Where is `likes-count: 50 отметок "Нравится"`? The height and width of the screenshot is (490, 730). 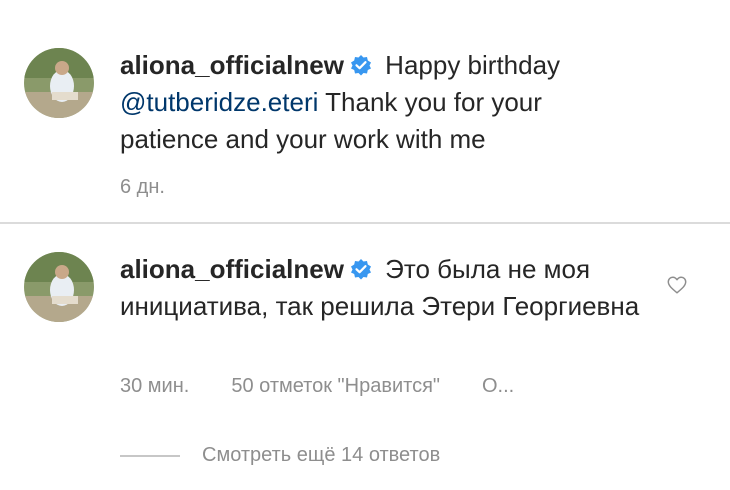 likes-count: 50 отметок "Нравится" is located at coordinates (335, 386).